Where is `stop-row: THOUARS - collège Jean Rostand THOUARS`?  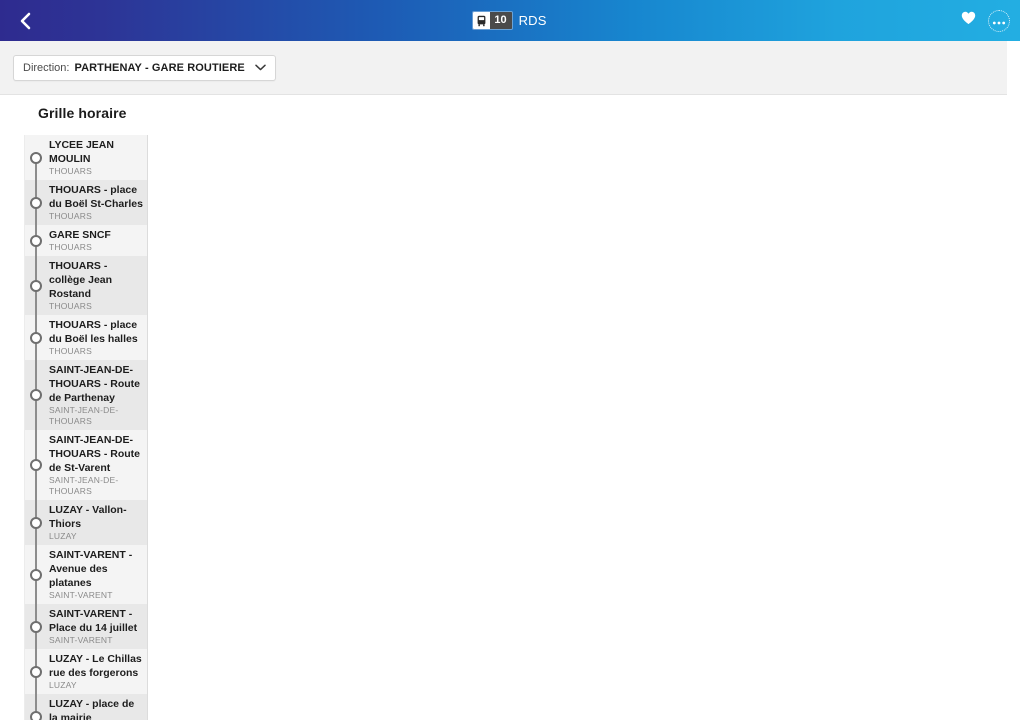
stop-row: THOUARS - collège Jean Rostand THOUARS is located at coordinates (86, 285).